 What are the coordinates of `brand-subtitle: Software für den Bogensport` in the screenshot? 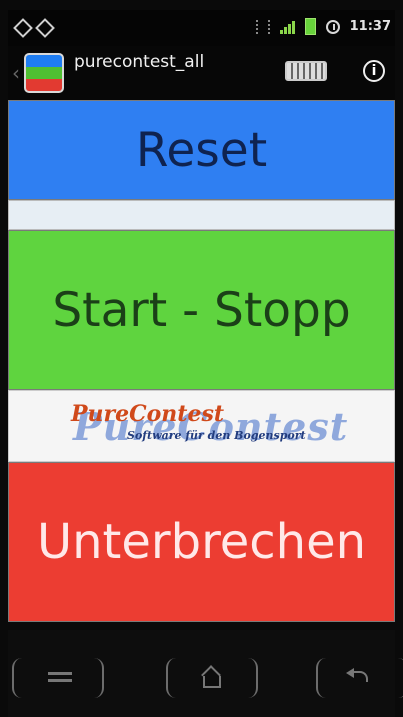 It's located at (216, 435).